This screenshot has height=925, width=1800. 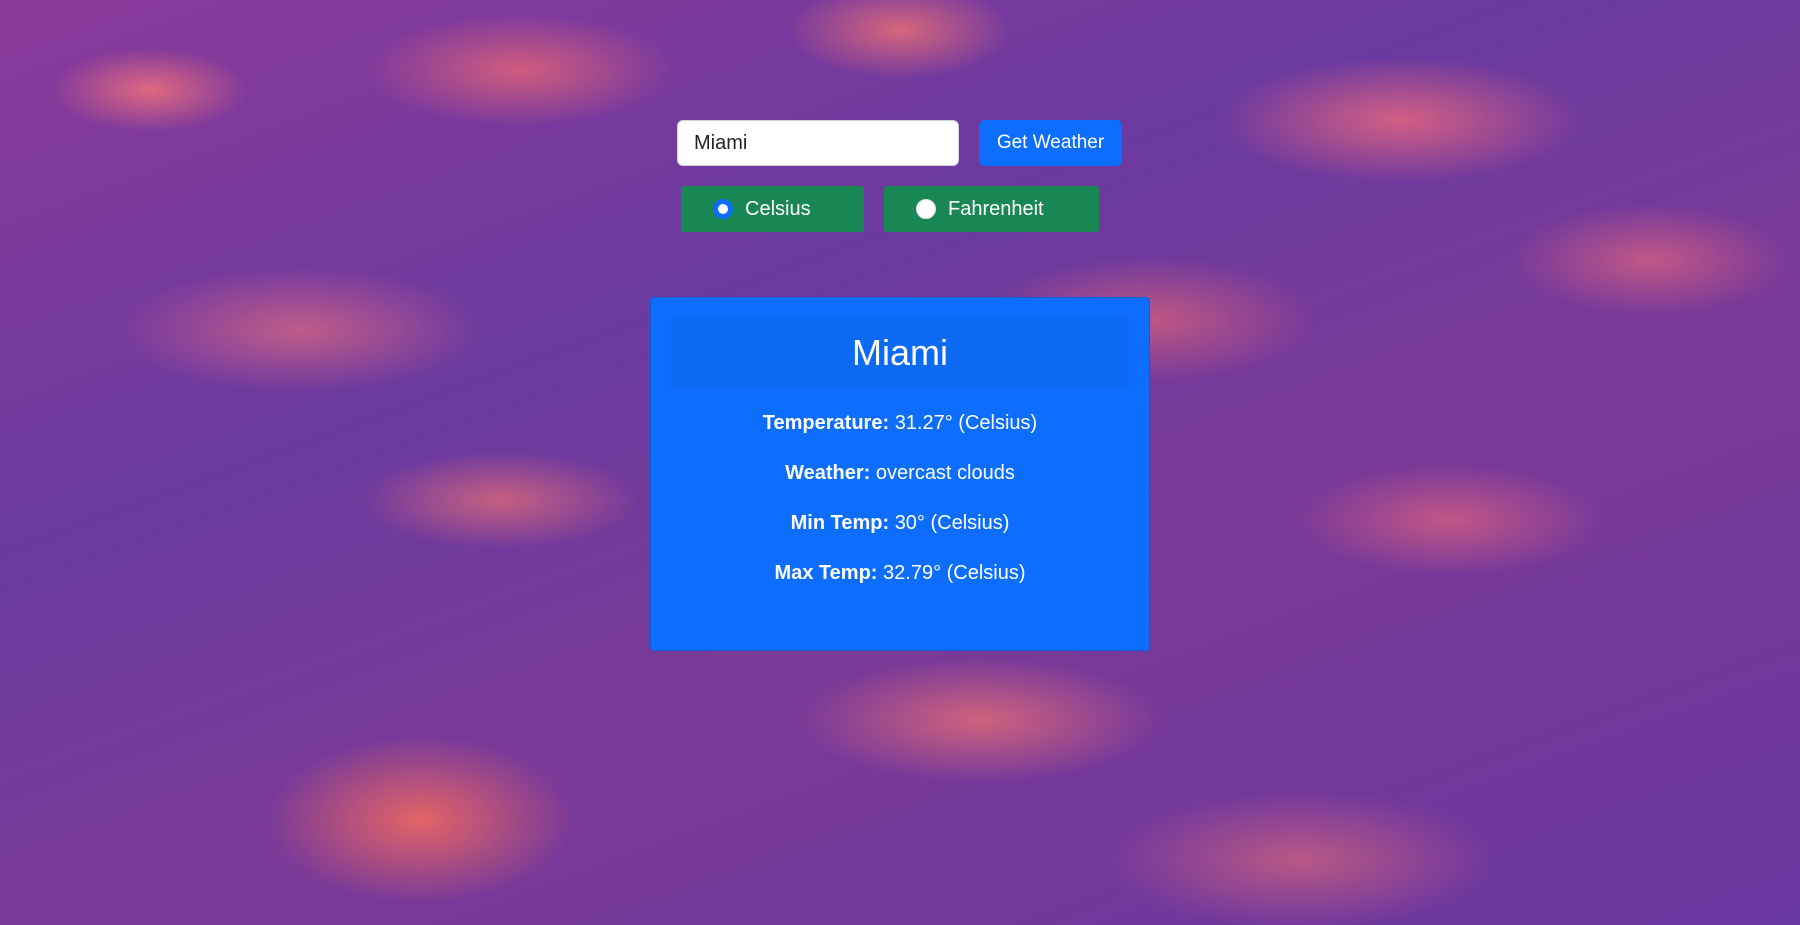 I want to click on get-weather-button: Get Weather, so click(x=1050, y=143).